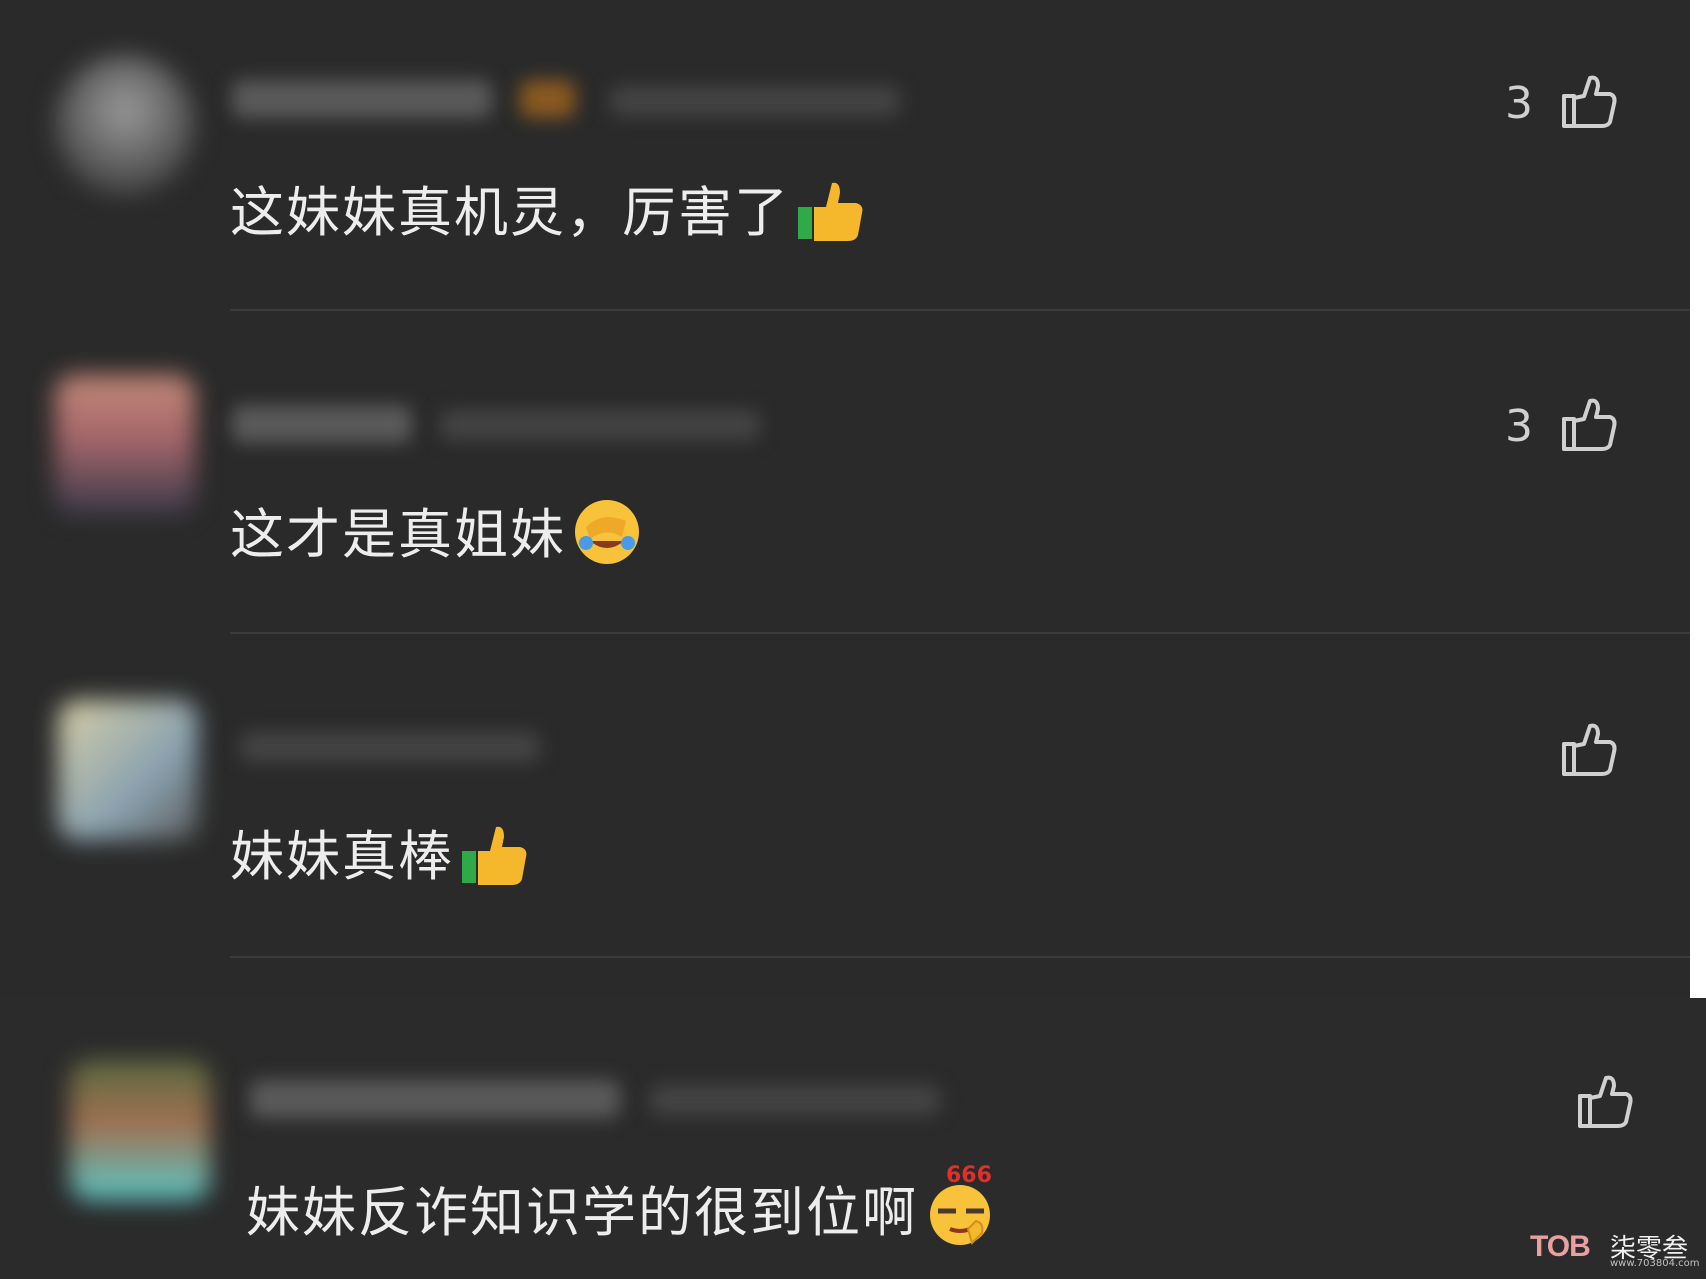 Image resolution: width=1706 pixels, height=1279 pixels. Describe the element at coordinates (1615, 1249) in the screenshot. I see `watermark: TOB 柒零叁 www.703804.com` at that location.